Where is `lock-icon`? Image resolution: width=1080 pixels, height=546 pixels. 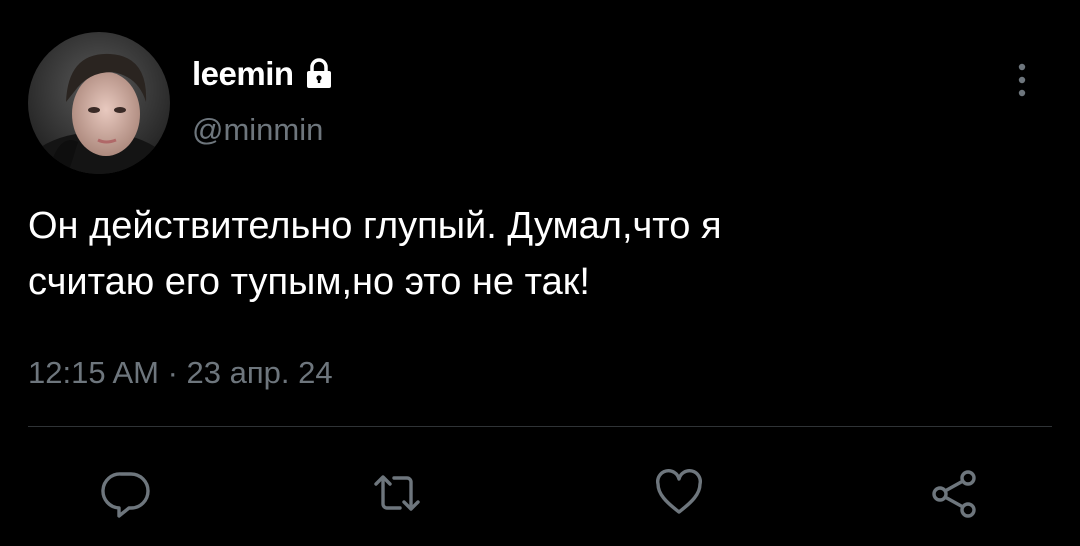 lock-icon is located at coordinates (319, 74).